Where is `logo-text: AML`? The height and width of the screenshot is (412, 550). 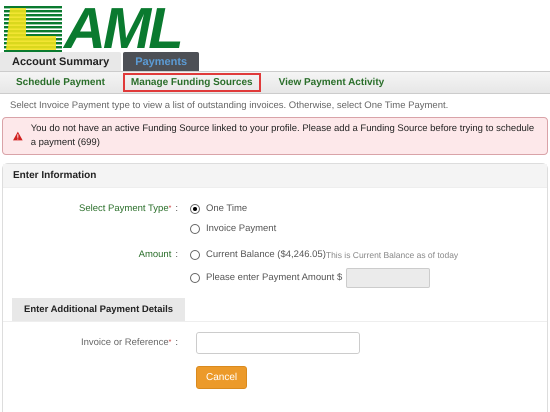
logo-text: AML is located at coordinates (122, 29).